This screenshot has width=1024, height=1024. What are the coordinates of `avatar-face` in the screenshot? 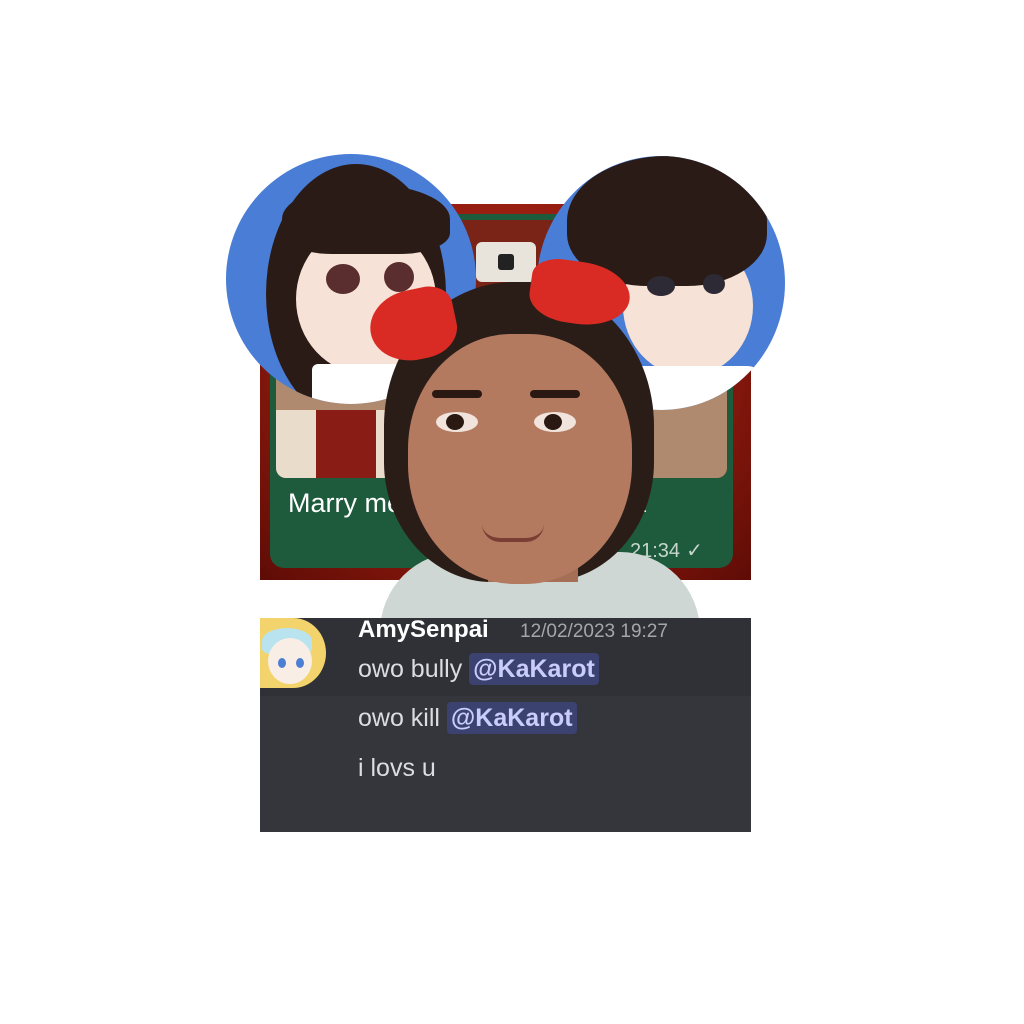 It's located at (290, 661).